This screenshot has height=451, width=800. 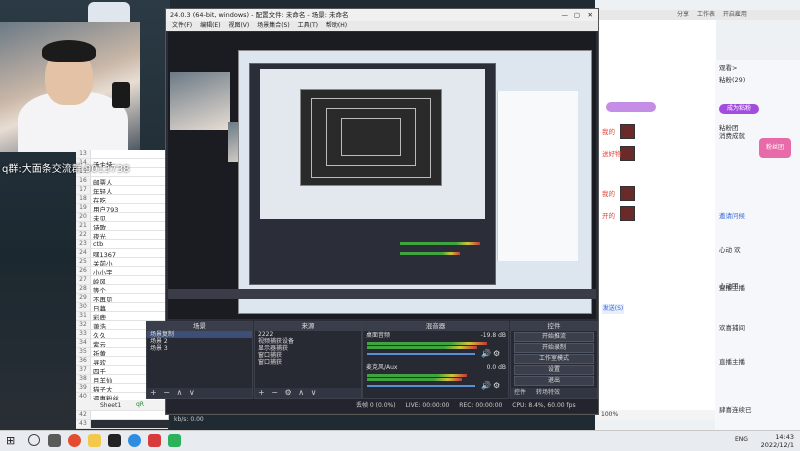 What do you see at coordinates (98, 226) in the screenshot?
I see `cell: 诗歌` at bounding box center [98, 226].